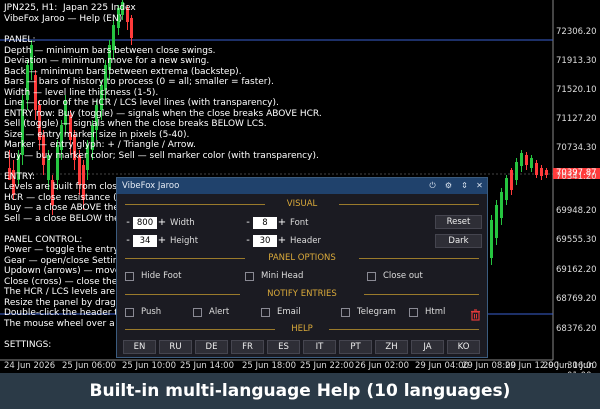  I want to click on time-label: 25 Jun 22:00, so click(327, 366).